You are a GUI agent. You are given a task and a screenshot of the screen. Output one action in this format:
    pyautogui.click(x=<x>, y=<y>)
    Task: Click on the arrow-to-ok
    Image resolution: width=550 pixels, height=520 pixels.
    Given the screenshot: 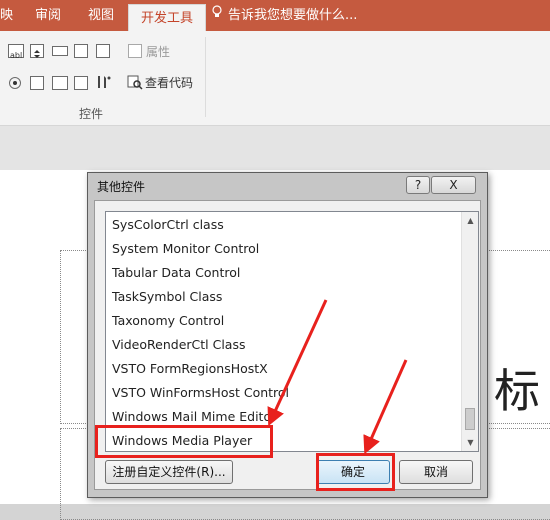 What is the action you would take?
    pyautogui.click(x=385, y=407)
    